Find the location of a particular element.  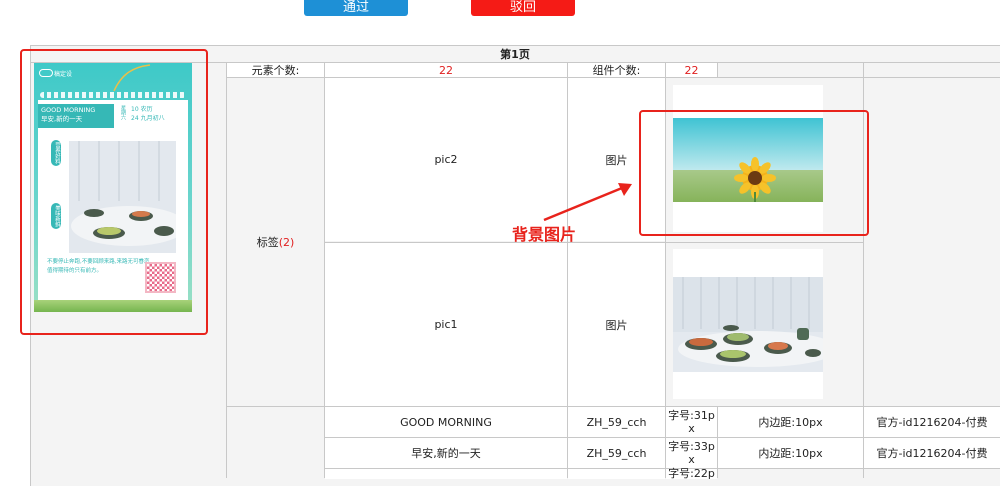

pic1-type: 图片 is located at coordinates (616, 325).